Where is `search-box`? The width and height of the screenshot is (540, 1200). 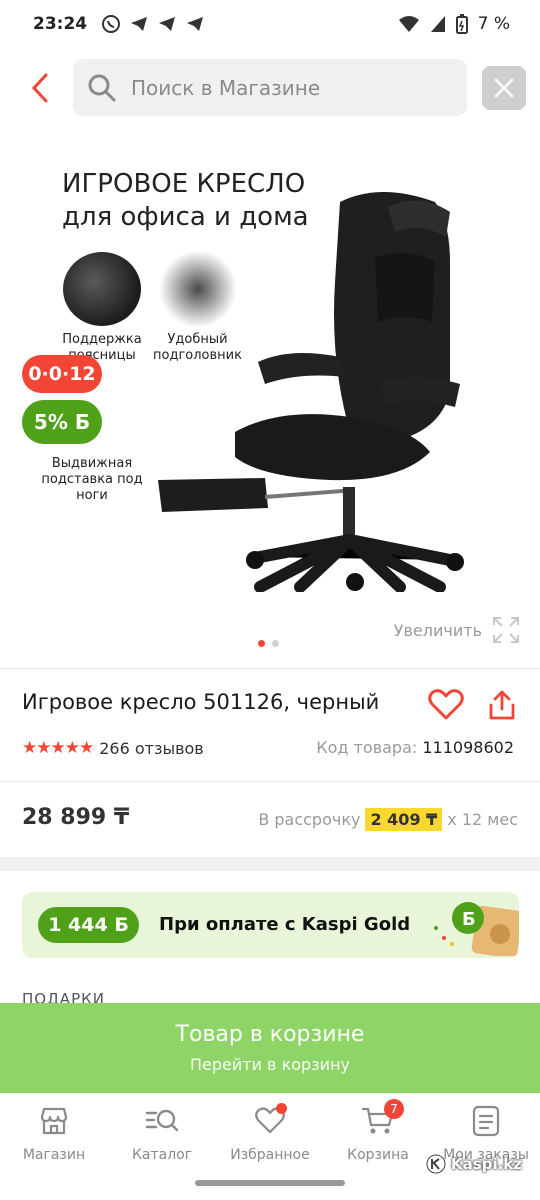
search-box is located at coordinates (270, 87).